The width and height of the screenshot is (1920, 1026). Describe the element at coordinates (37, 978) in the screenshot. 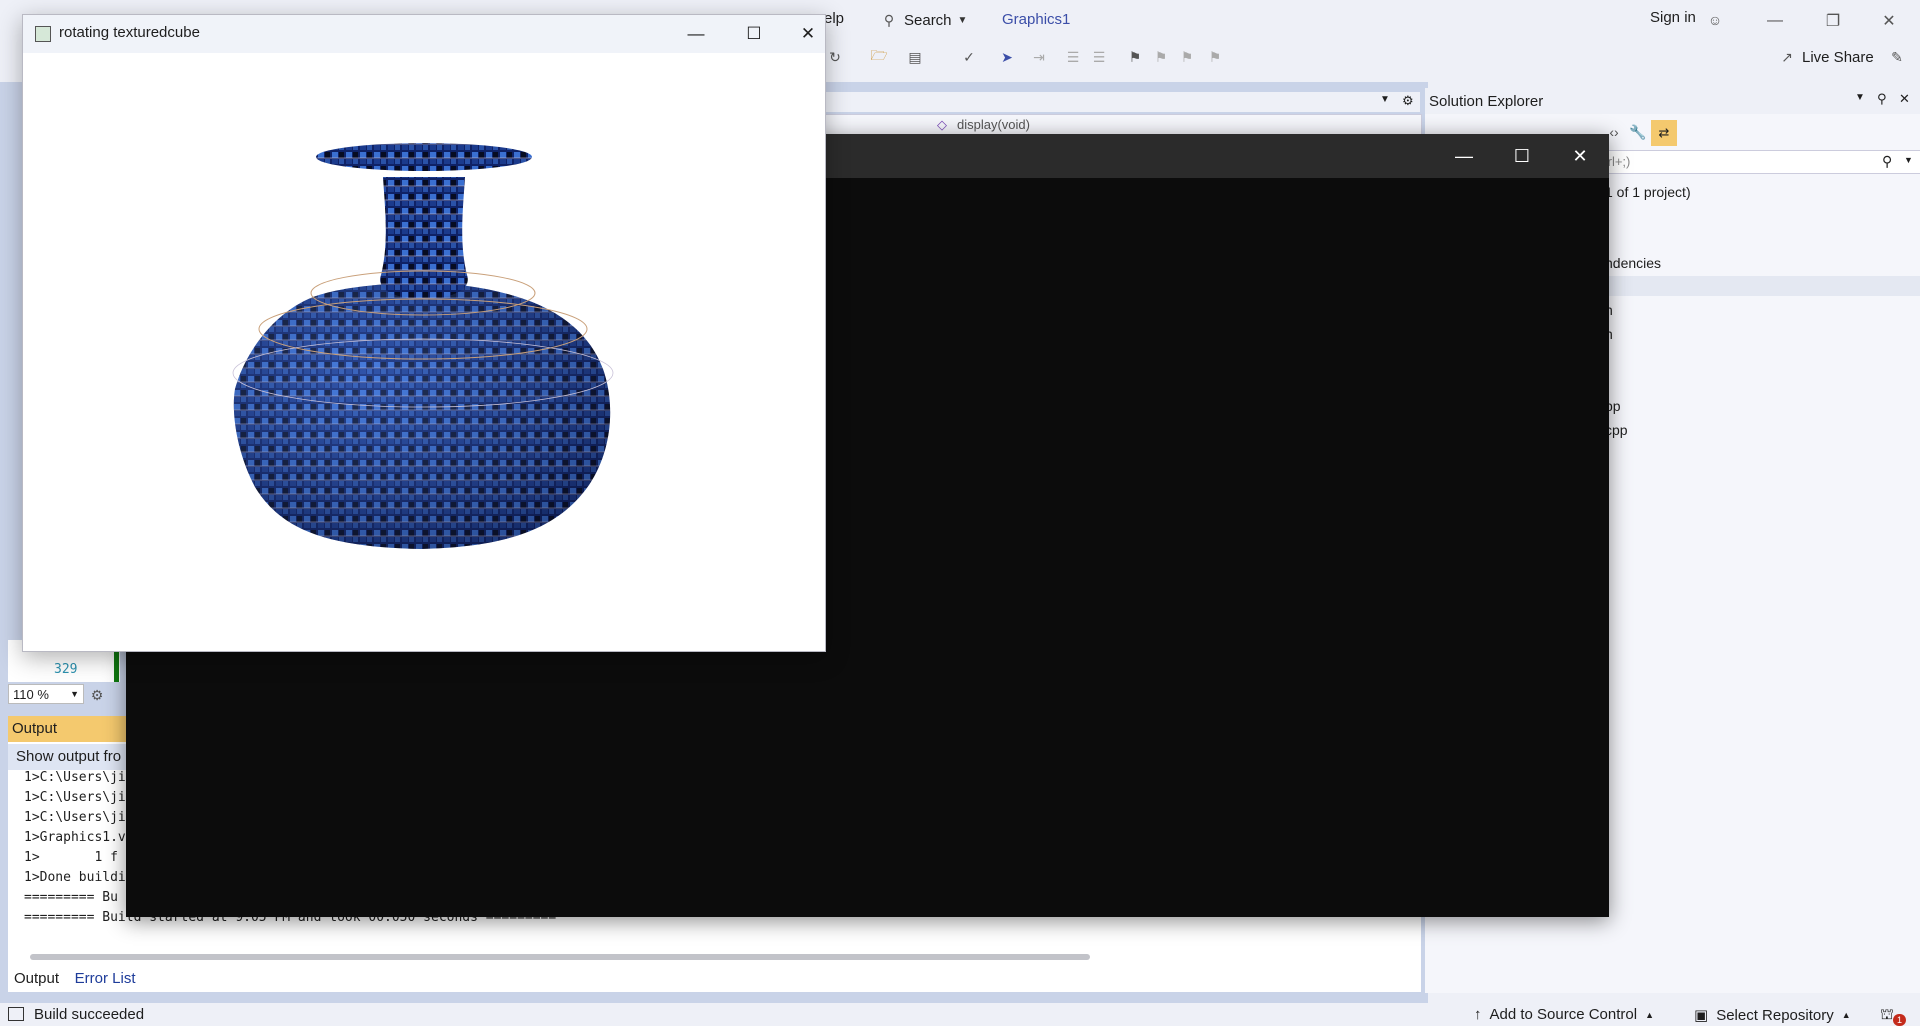

I see `tab-output: Output` at that location.